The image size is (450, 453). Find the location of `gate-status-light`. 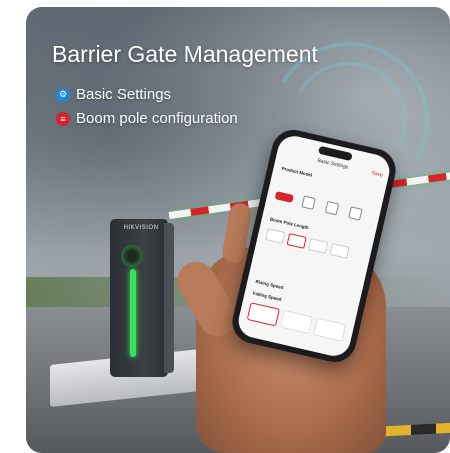

gate-status-light is located at coordinates (133, 313).